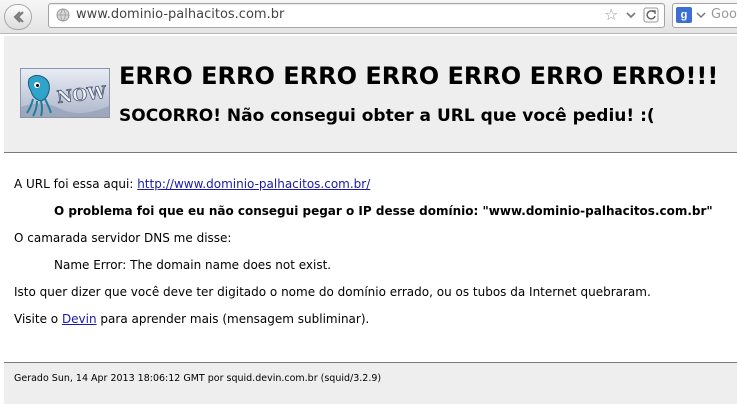  Describe the element at coordinates (356, 15) in the screenshot. I see `address-bar: www.dominio-palhacitos.com.br ☆` at that location.